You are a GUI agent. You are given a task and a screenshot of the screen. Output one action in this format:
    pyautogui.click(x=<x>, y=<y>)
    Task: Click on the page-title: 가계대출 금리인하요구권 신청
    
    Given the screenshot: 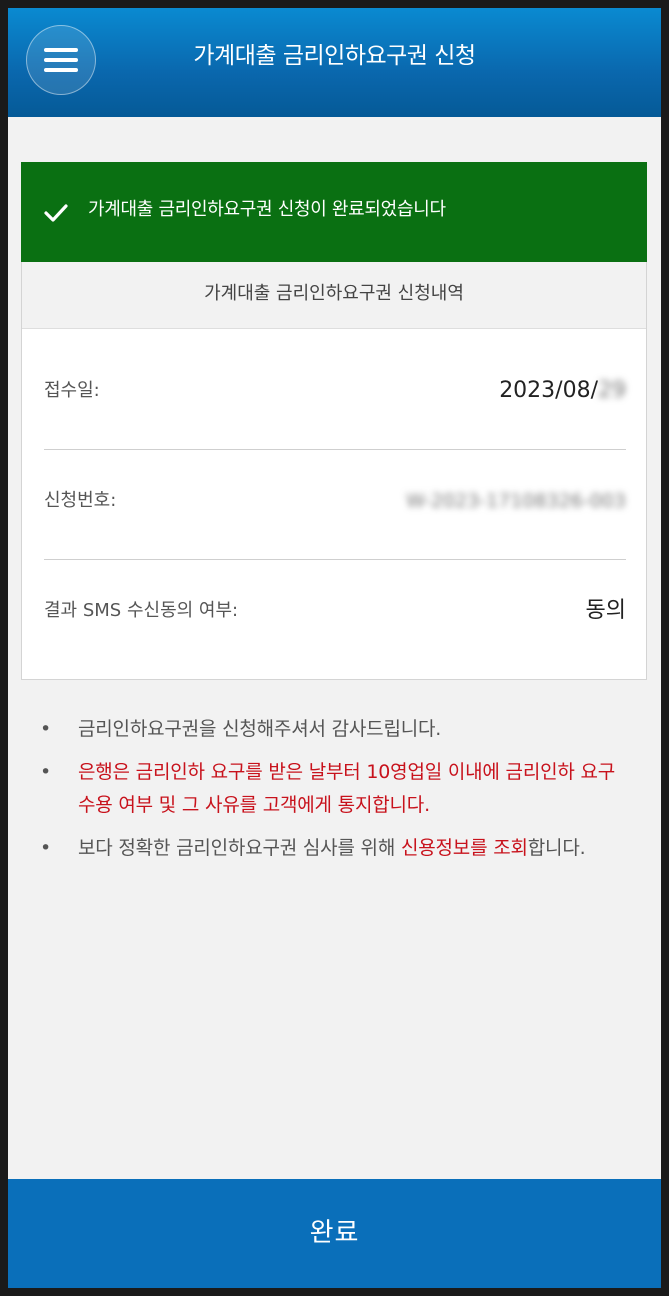 What is the action you would take?
    pyautogui.click(x=334, y=56)
    